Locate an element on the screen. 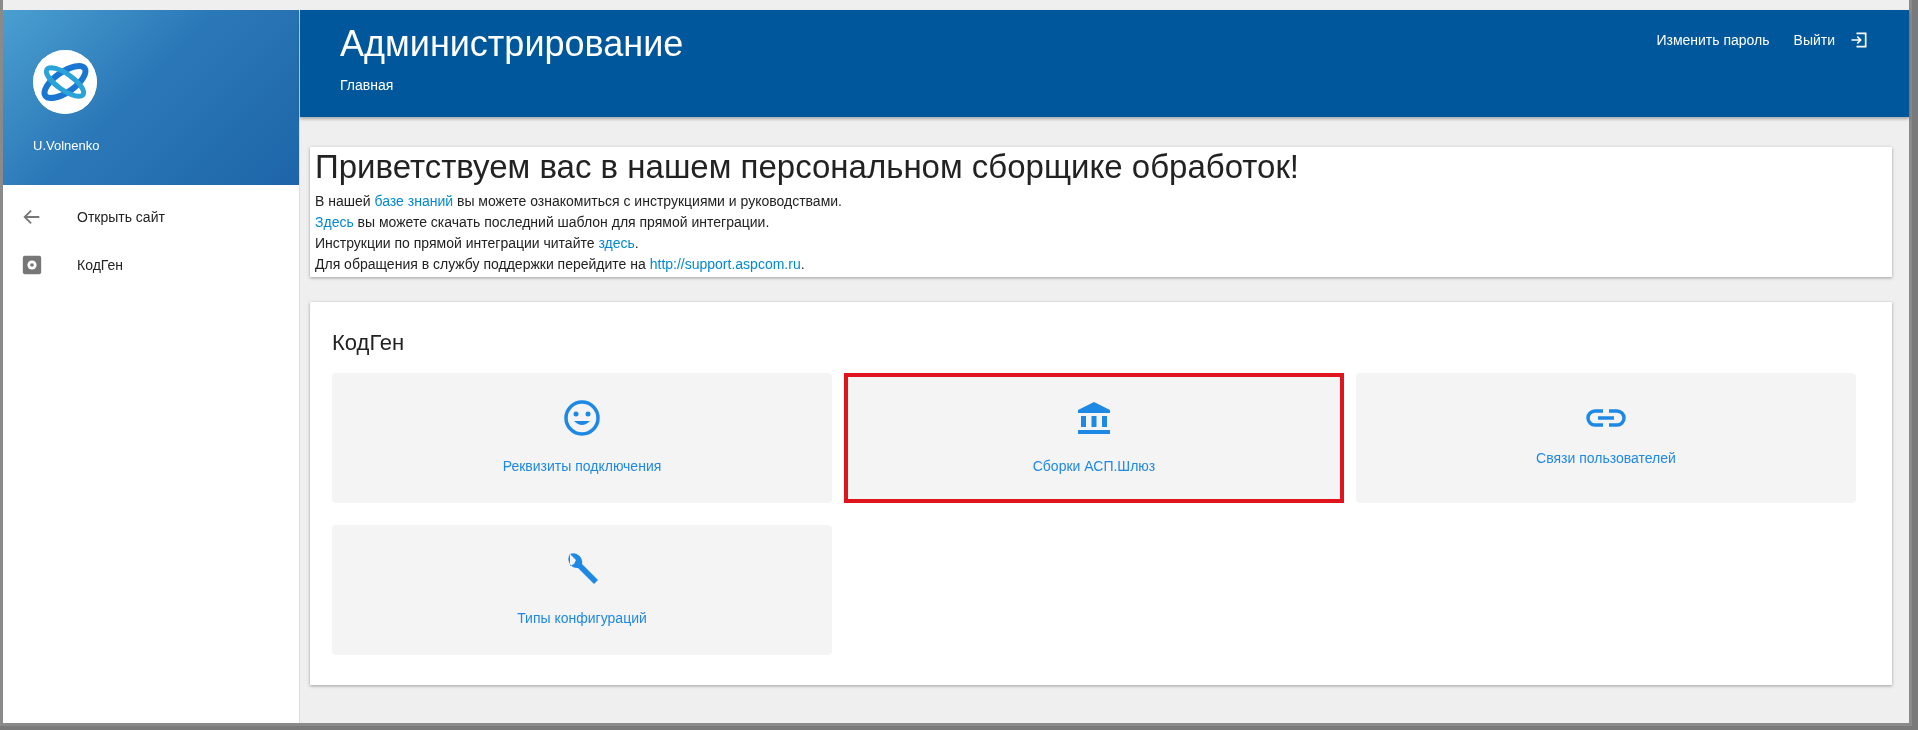 This screenshot has height=730, width=1918. nav-tile: Сборки АСП.Шлюз is located at coordinates (1094, 437).